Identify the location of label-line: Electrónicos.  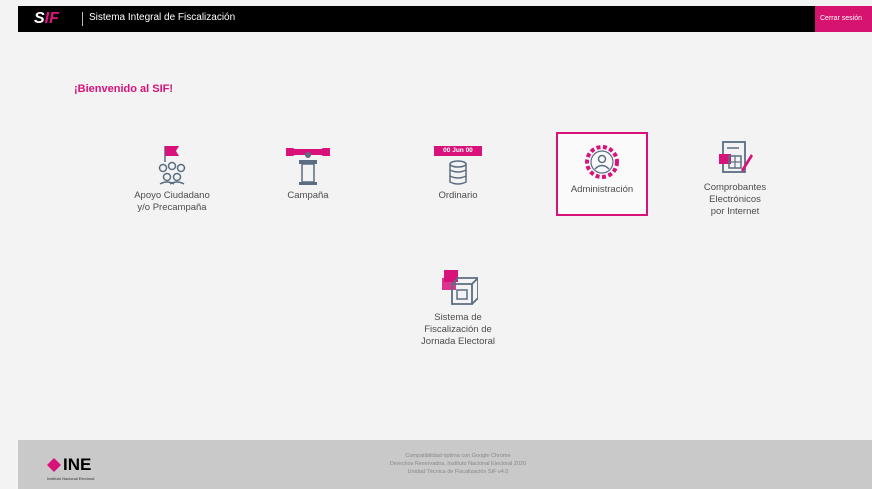
(735, 199).